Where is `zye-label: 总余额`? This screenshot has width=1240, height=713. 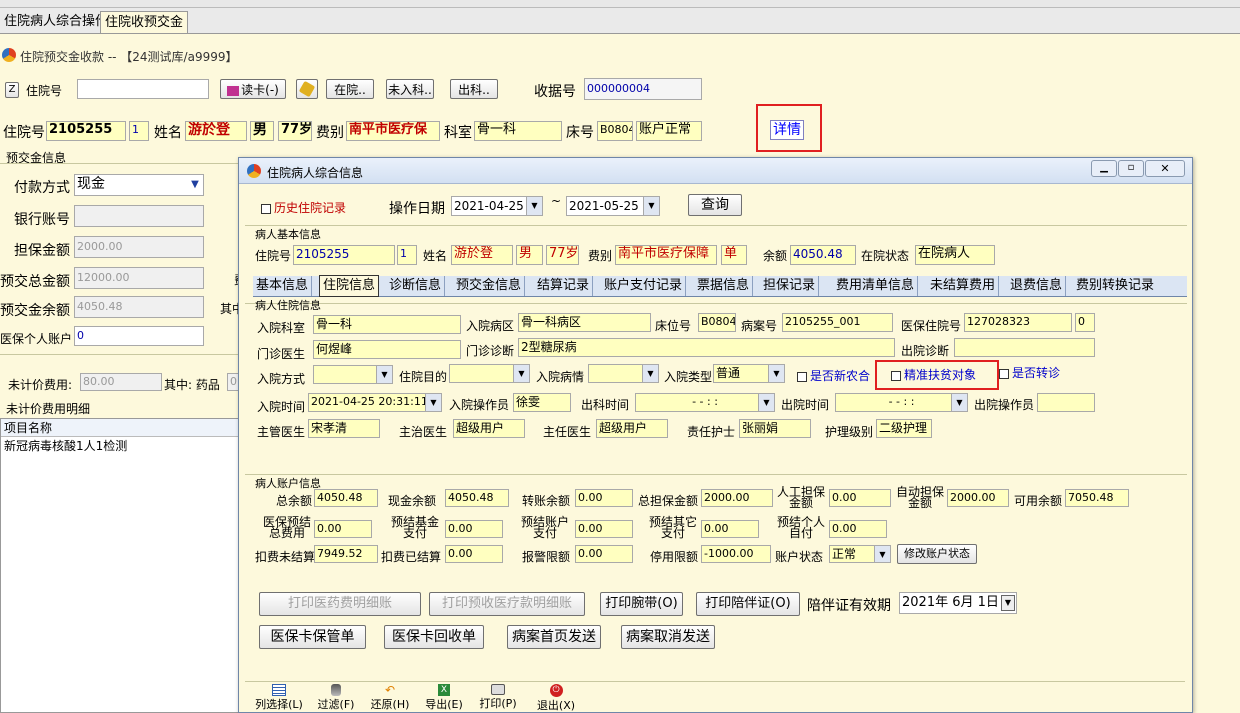
zye-label: 总余额 is located at coordinates (294, 501).